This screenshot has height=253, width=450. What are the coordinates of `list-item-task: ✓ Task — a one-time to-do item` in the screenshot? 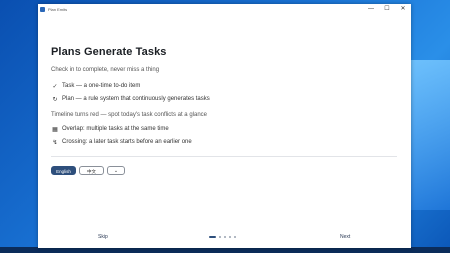 It's located at (224, 86).